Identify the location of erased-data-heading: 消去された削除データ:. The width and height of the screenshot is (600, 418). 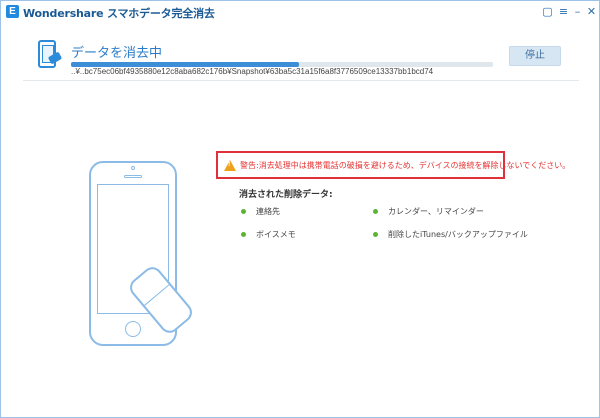
(286, 195).